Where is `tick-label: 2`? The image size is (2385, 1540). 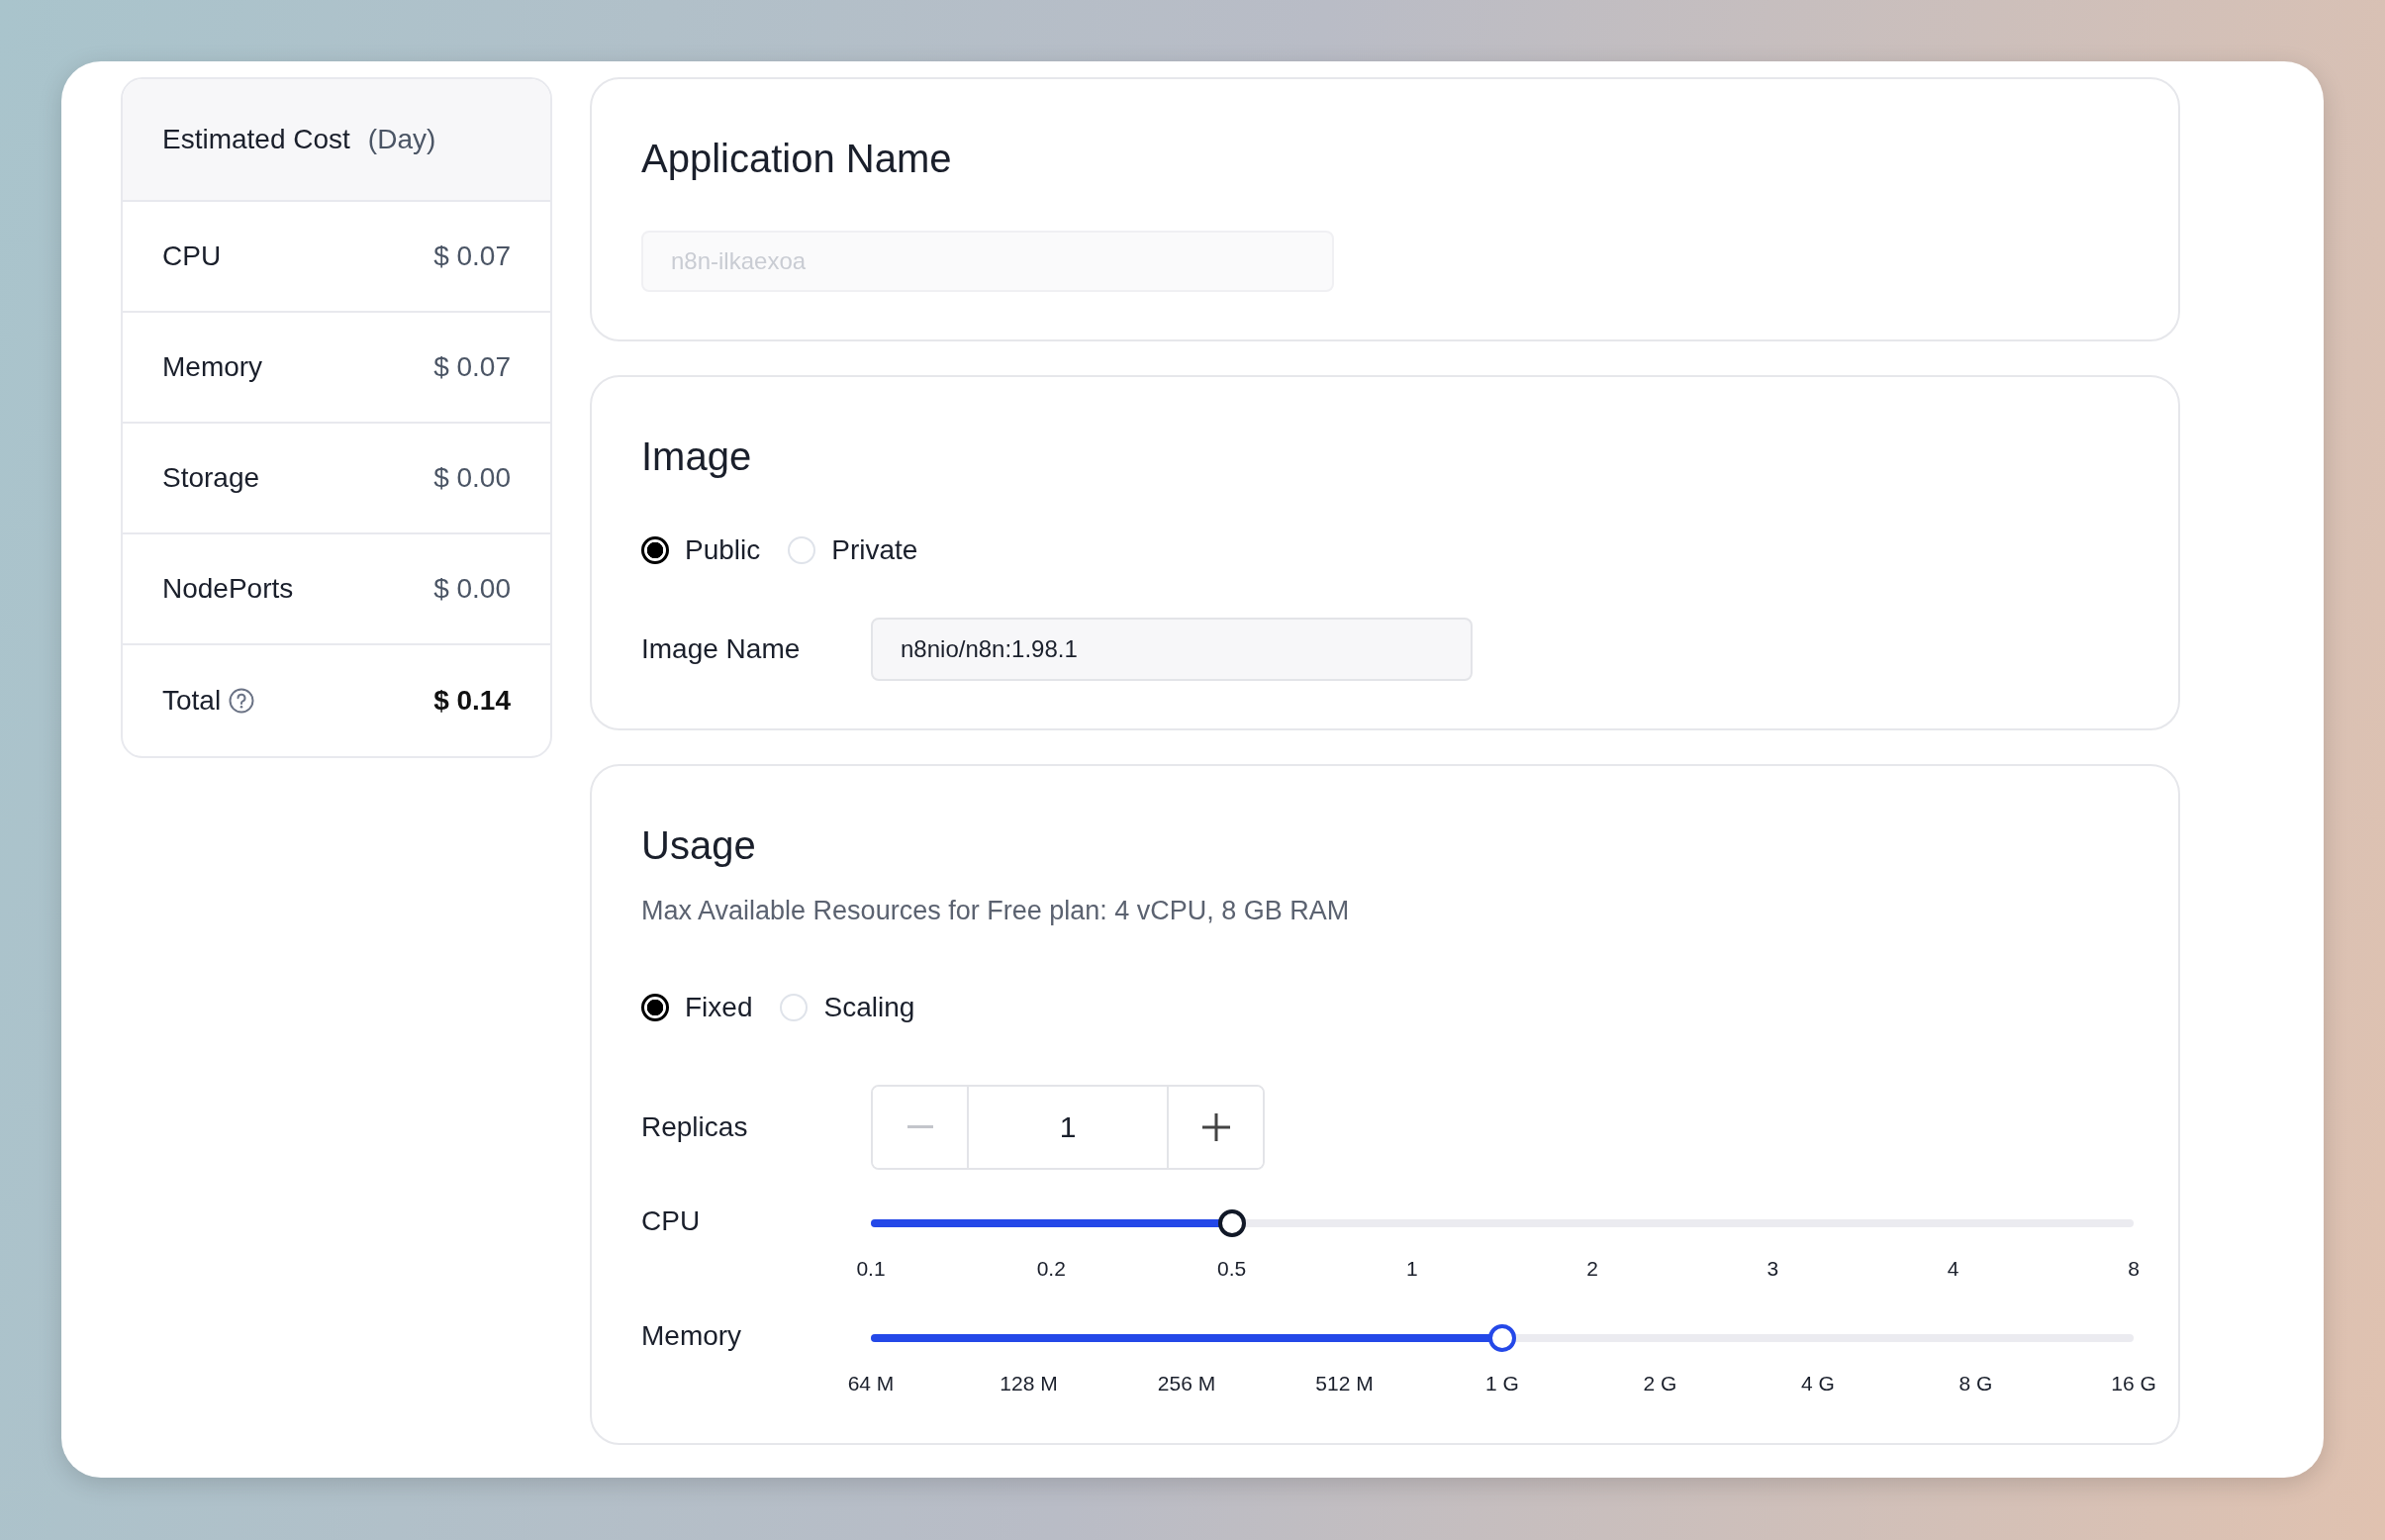 tick-label: 2 is located at coordinates (1592, 1269).